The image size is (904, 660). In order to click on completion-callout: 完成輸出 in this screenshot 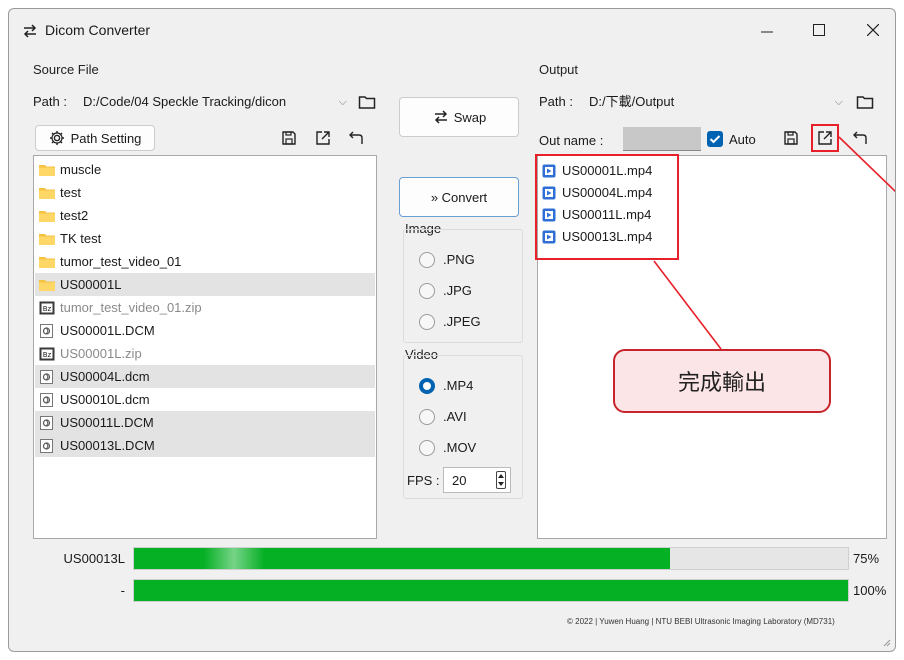, I will do `click(722, 381)`.